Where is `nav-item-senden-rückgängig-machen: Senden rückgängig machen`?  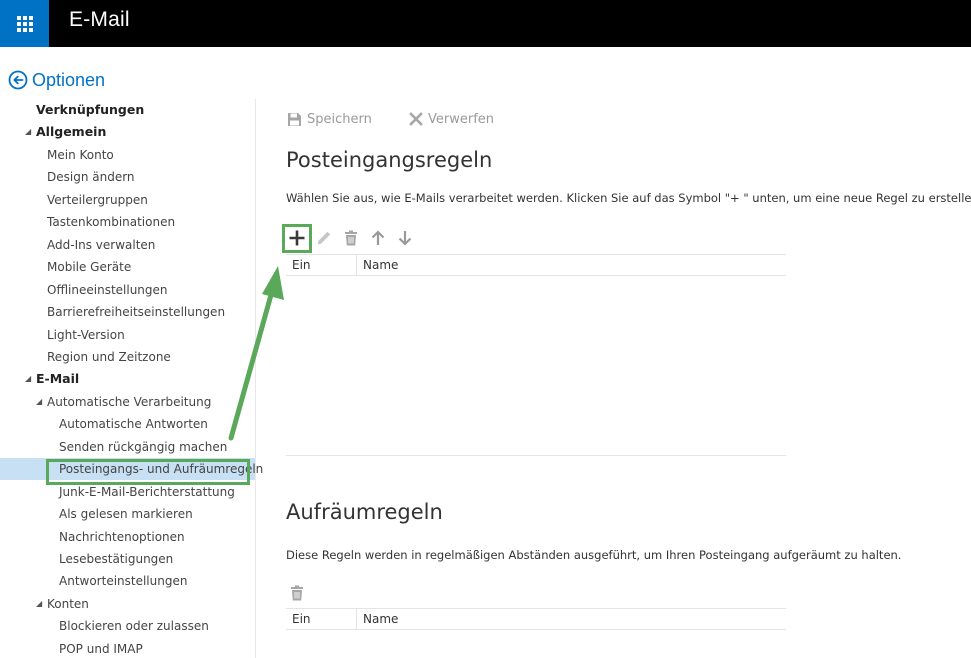 nav-item-senden-rückgängig-machen: Senden rückgängig machen is located at coordinates (127, 447).